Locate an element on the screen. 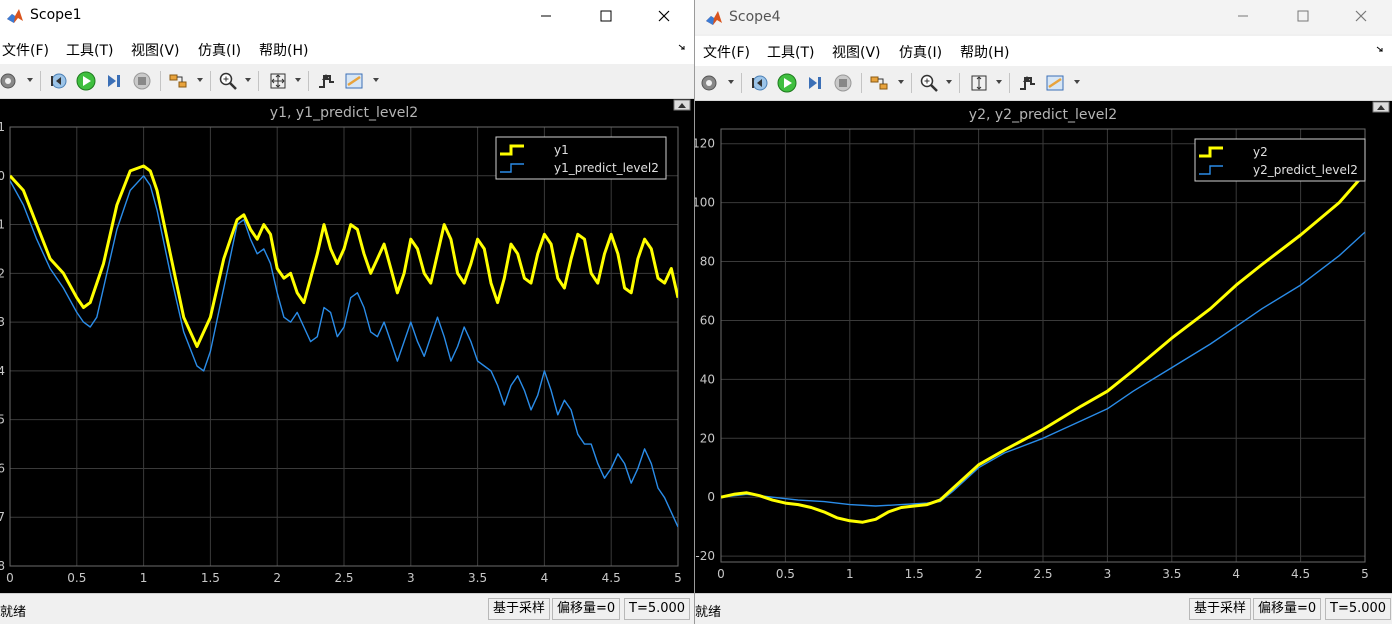 The height and width of the screenshot is (624, 1392). status-offset: 偏移量=0 is located at coordinates (1287, 609).